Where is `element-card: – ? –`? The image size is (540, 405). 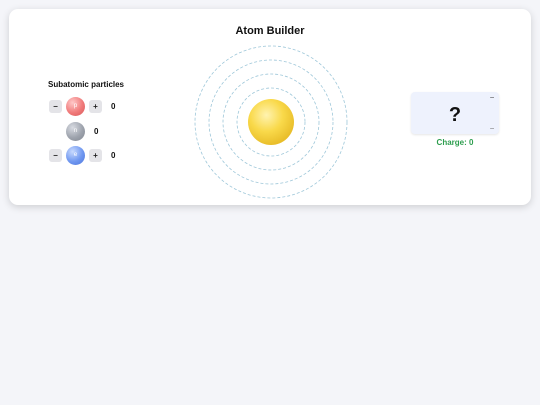 element-card: – ? – is located at coordinates (455, 113).